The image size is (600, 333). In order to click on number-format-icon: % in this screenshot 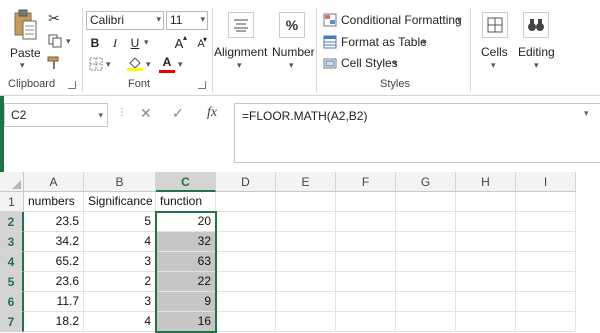, I will do `click(292, 25)`.